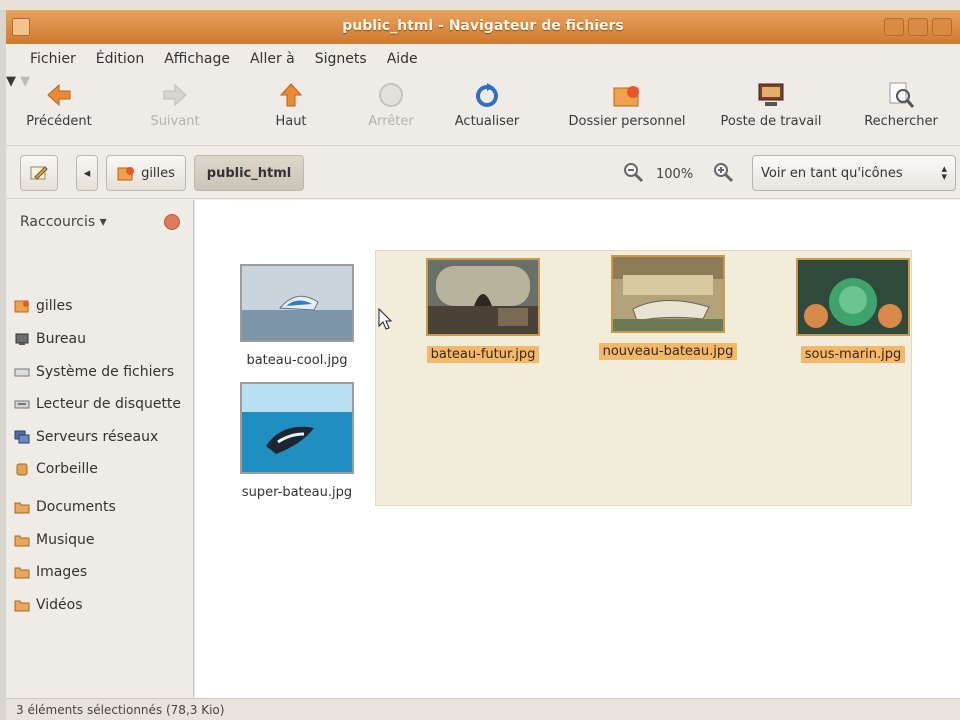 This screenshot has height=720, width=960. I want to click on menu-aller-a: Aller à, so click(272, 59).